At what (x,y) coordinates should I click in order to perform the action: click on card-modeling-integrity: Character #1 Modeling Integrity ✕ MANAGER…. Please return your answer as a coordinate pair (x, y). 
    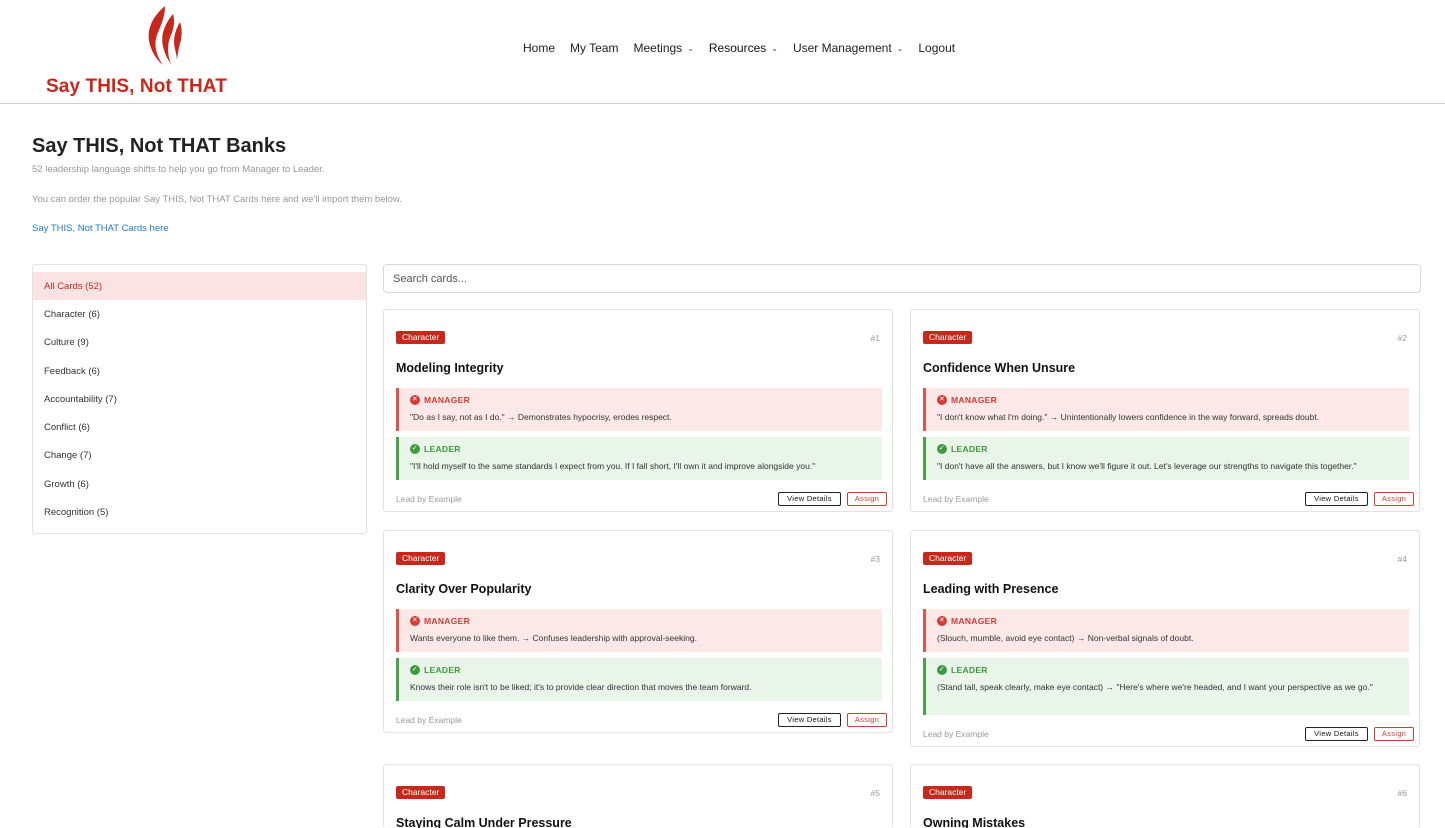
    Looking at the image, I should click on (638, 410).